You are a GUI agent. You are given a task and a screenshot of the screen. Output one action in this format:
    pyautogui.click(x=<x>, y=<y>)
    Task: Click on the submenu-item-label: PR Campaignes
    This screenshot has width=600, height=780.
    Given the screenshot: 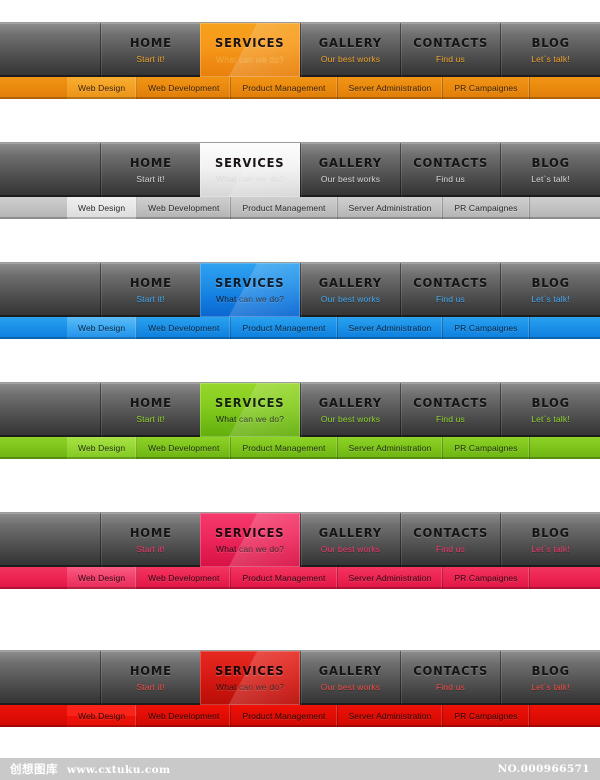 What is the action you would take?
    pyautogui.click(x=486, y=716)
    